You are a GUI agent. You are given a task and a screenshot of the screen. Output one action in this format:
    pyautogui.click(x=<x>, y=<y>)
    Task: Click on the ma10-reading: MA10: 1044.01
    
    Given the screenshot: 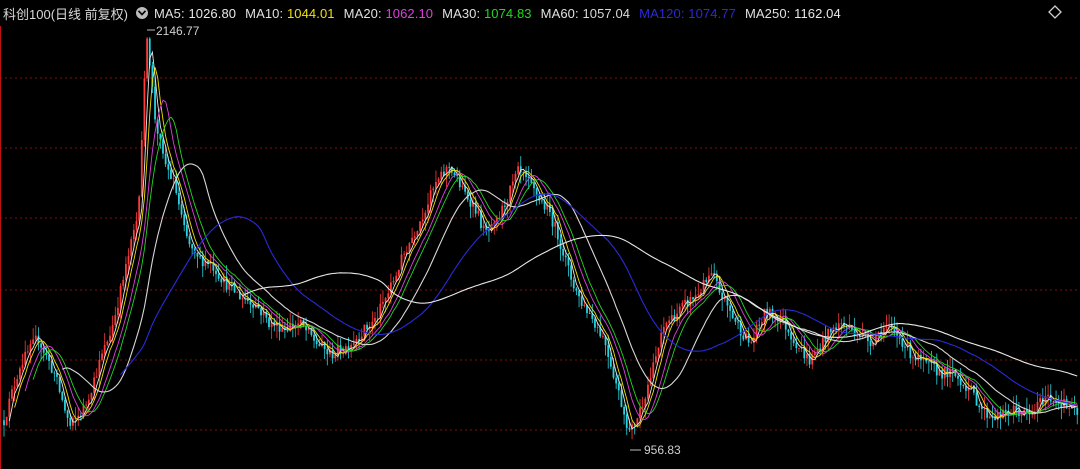 What is the action you would take?
    pyautogui.click(x=290, y=13)
    